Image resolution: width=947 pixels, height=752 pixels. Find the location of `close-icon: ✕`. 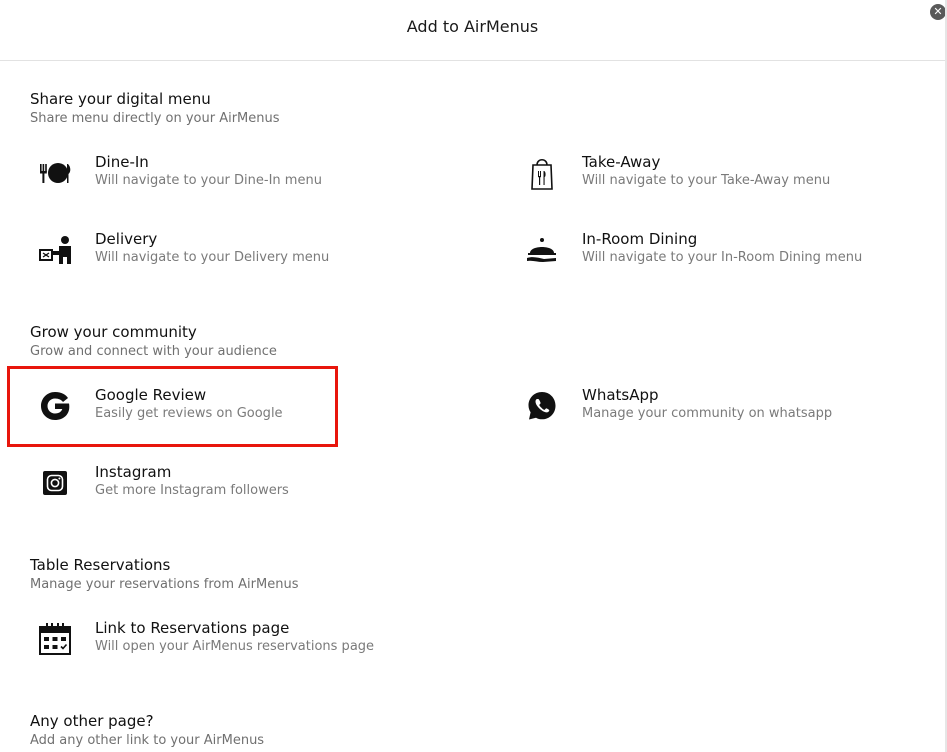

close-icon: ✕ is located at coordinates (938, 12).